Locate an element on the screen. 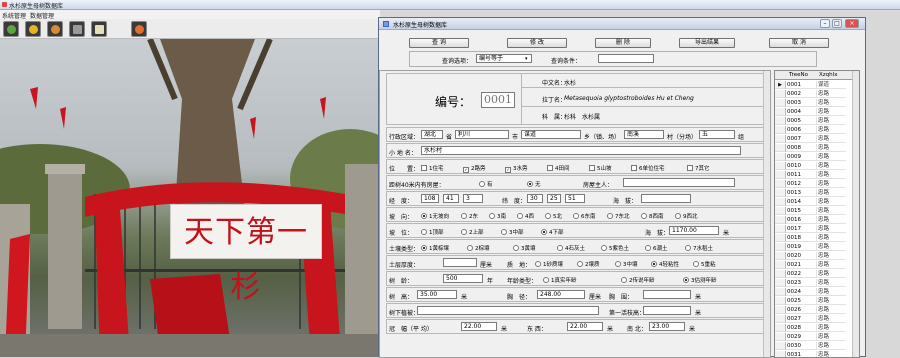  soil-texture-radio-1: 1砂质壤 is located at coordinates (549, 264).